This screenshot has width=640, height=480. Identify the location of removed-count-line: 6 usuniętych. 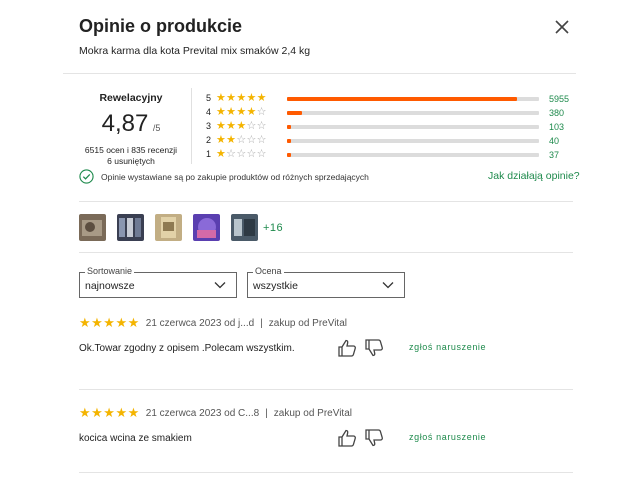
(131, 161).